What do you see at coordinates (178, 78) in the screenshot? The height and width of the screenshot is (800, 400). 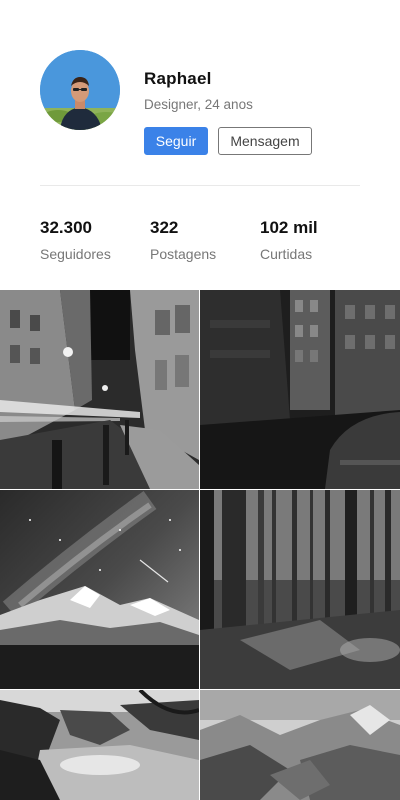 I see `profile-name: Raphael` at bounding box center [178, 78].